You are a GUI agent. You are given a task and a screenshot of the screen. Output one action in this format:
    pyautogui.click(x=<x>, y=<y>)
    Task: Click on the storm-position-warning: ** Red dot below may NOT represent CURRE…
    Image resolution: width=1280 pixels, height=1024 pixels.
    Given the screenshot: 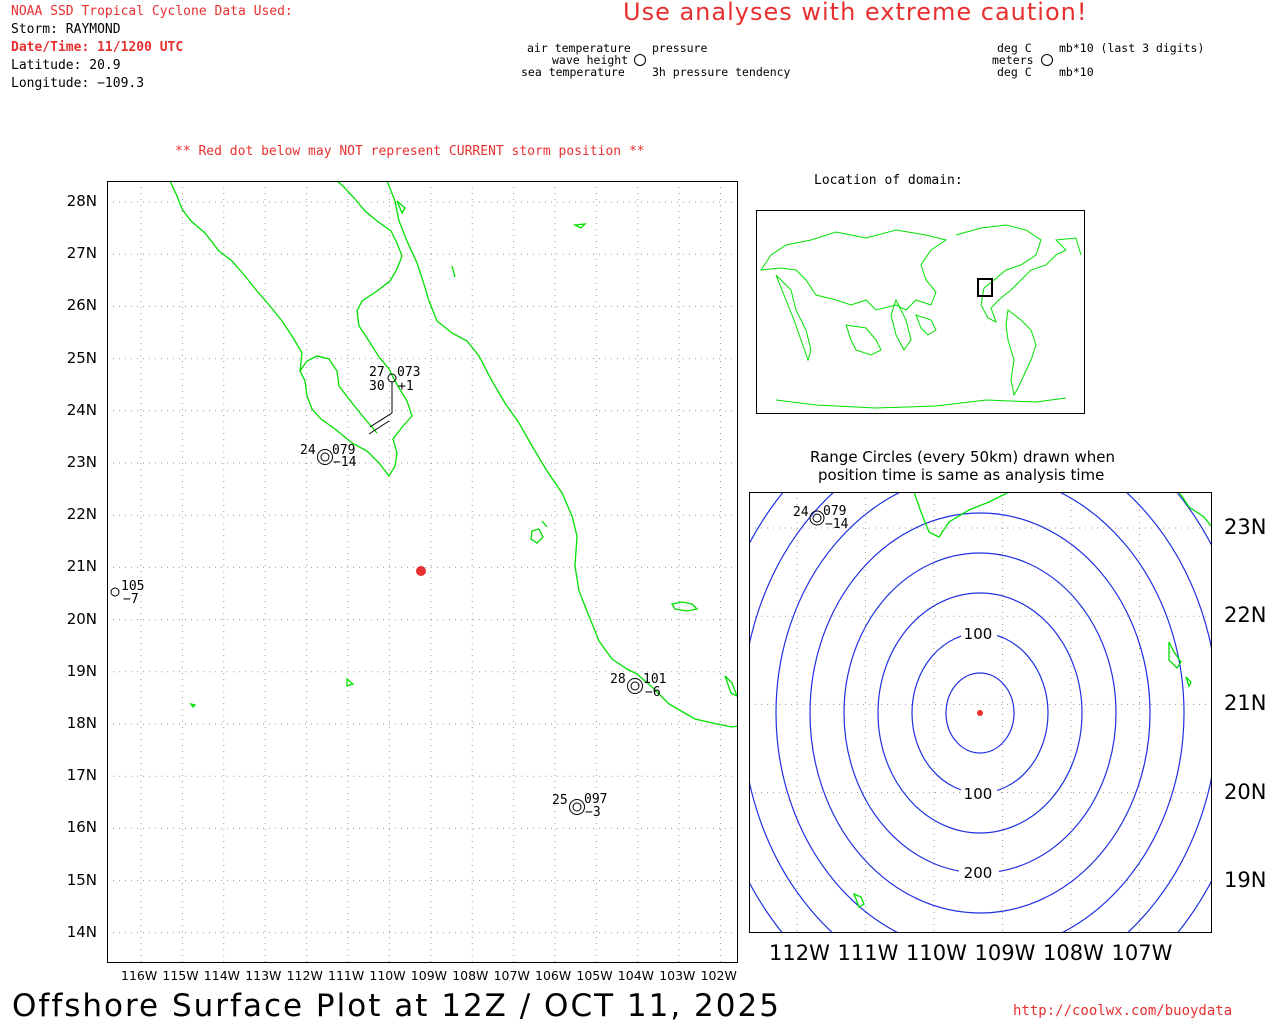 What is the action you would take?
    pyautogui.click(x=410, y=151)
    